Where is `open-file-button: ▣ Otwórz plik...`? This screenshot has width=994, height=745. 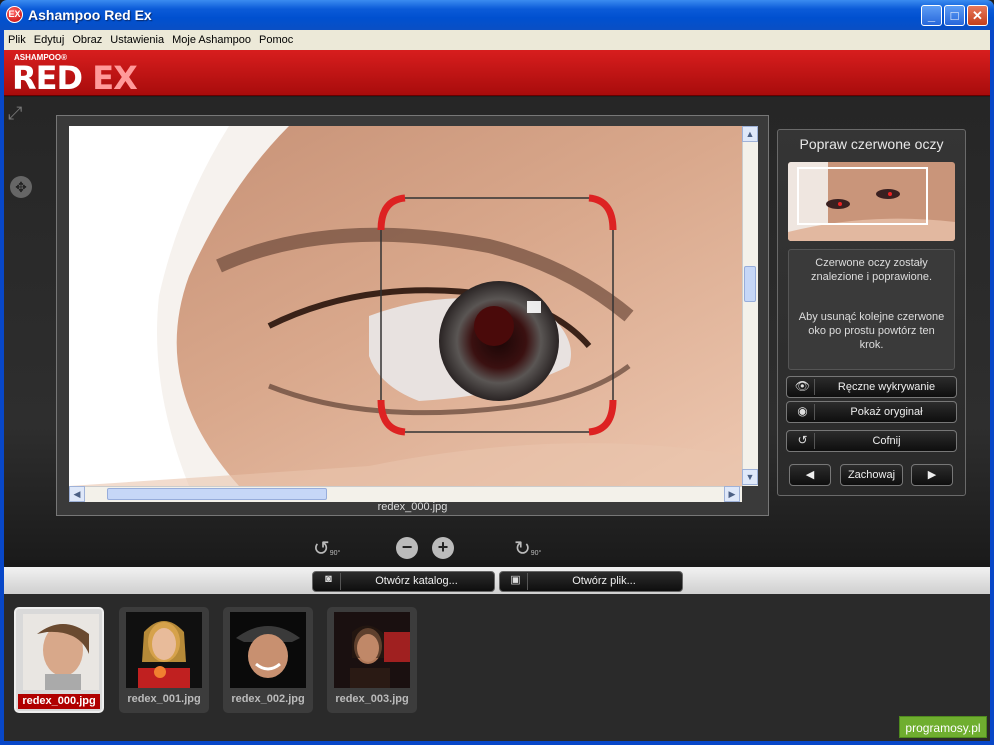 open-file-button: ▣ Otwórz plik... is located at coordinates (591, 581).